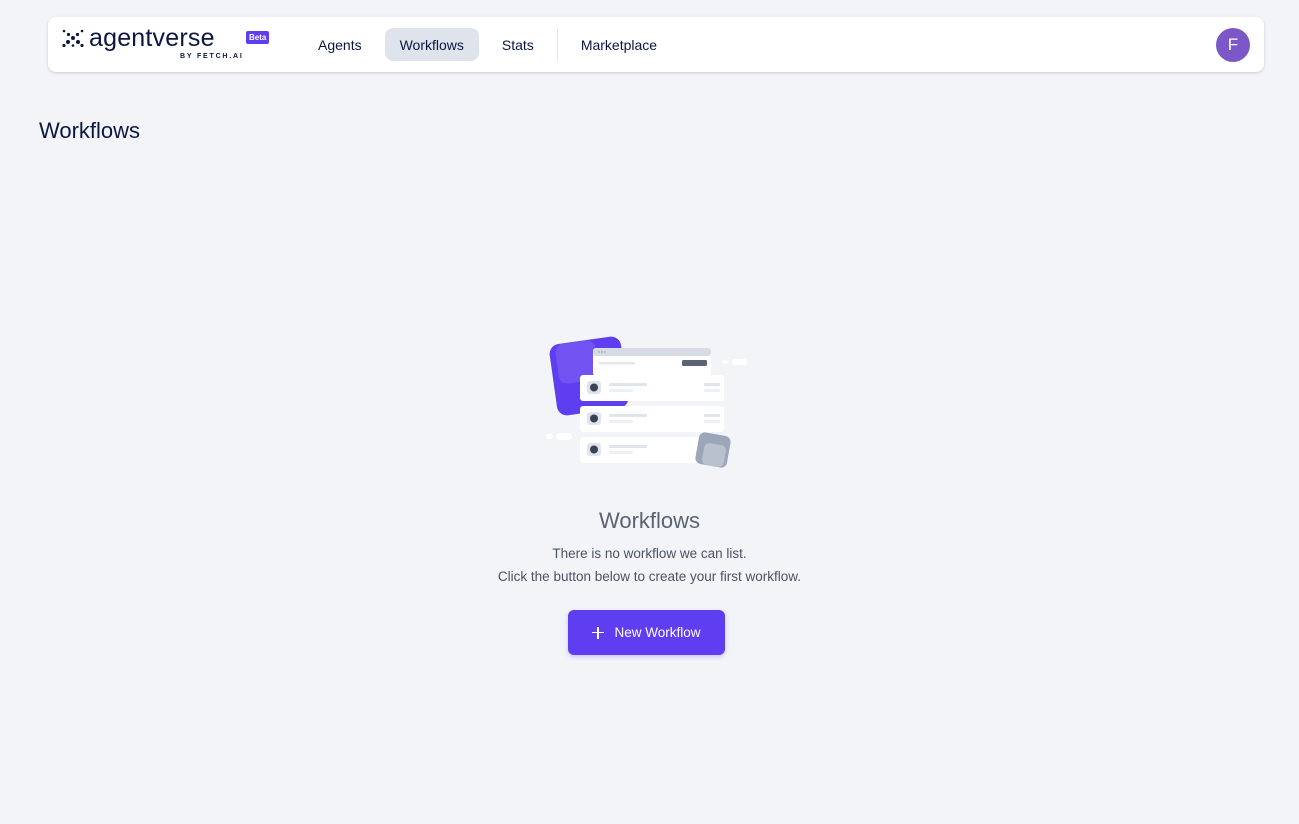  Describe the element at coordinates (598, 632) in the screenshot. I see `plus-icon` at that location.